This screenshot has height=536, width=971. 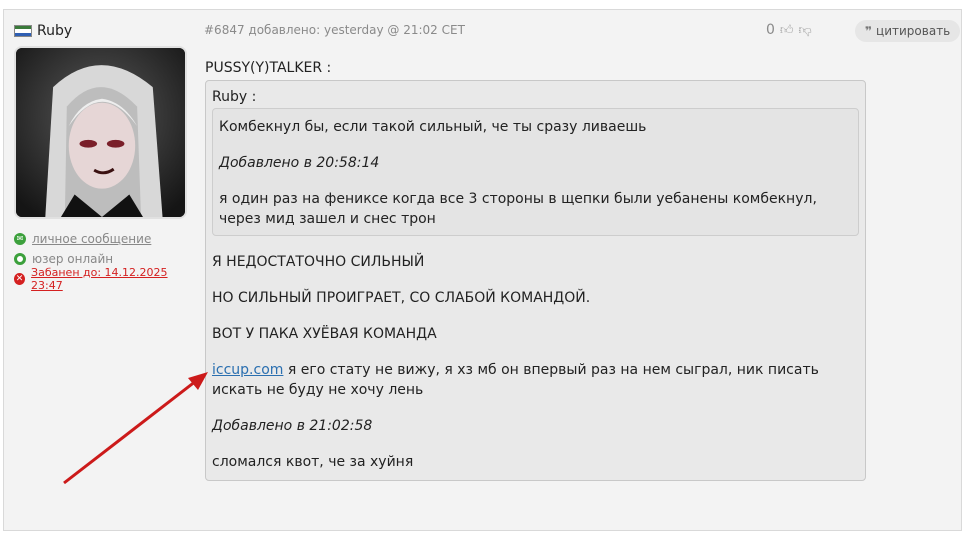 What do you see at coordinates (20, 279) in the screenshot?
I see `banned-x-icon: ✕` at bounding box center [20, 279].